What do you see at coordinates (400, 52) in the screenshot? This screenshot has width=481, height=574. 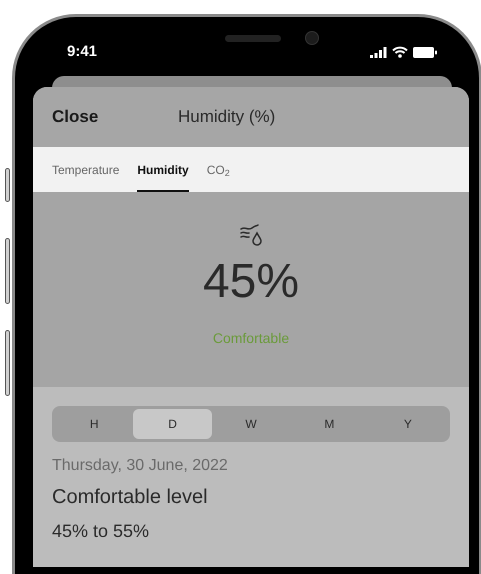 I see `wifi-icon` at bounding box center [400, 52].